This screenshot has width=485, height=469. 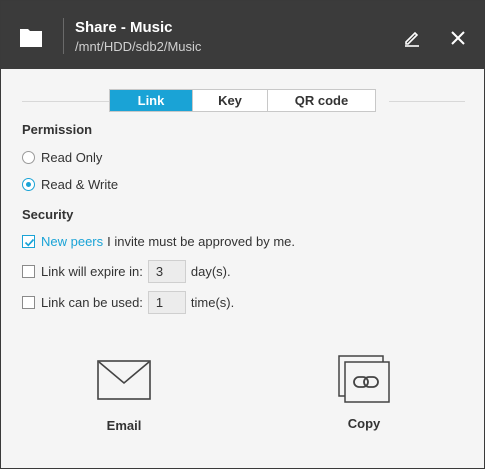 I want to click on envelope-icon, so click(x=124, y=380).